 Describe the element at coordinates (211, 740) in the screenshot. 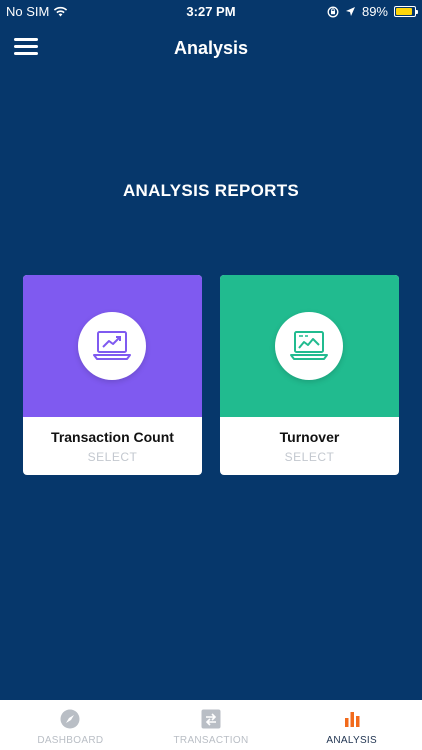

I see `tab-label: TRANSACTION` at that location.